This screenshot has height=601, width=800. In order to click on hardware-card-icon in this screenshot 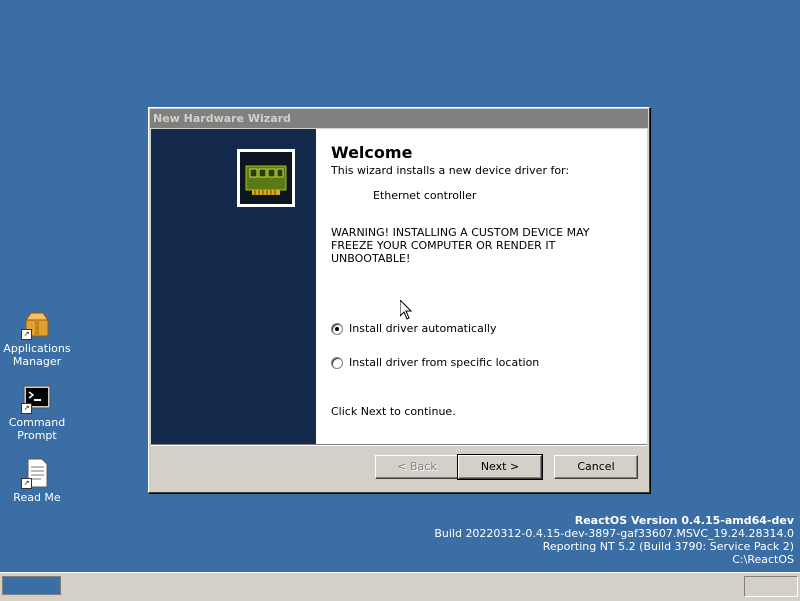, I will do `click(266, 178)`.